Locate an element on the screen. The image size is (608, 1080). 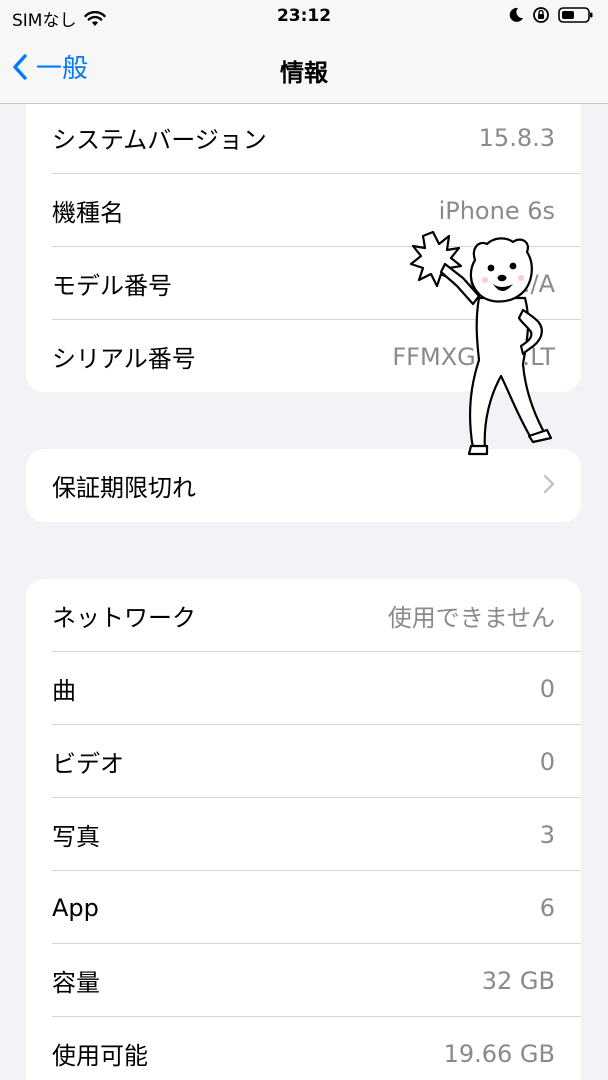
bear-sticker-icon is located at coordinates (481, 343).